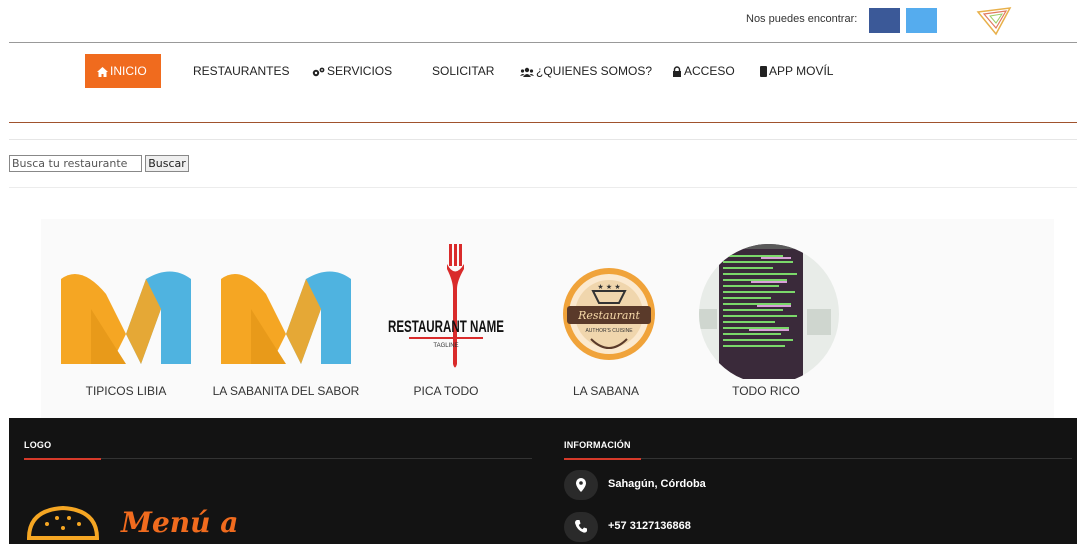 This screenshot has width=1077, height=544. I want to click on search-divider, so click(543, 187).